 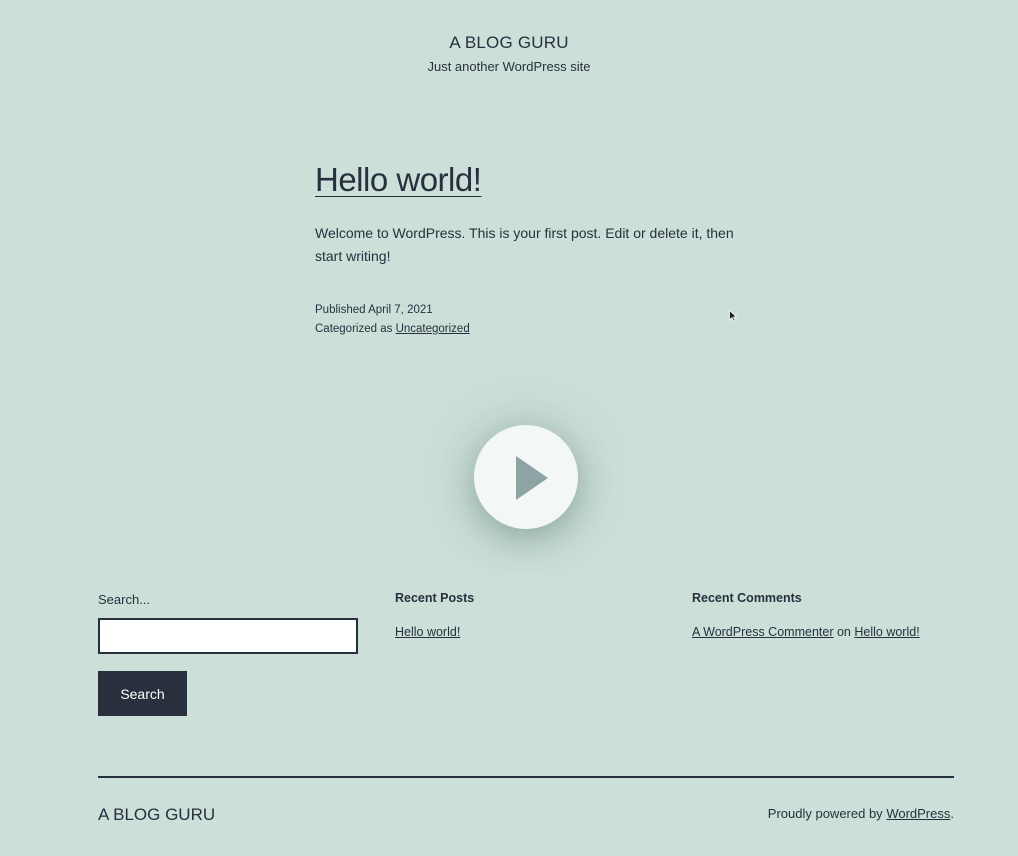 I want to click on powered-by-prefix: Proudly powered by, so click(x=825, y=813).